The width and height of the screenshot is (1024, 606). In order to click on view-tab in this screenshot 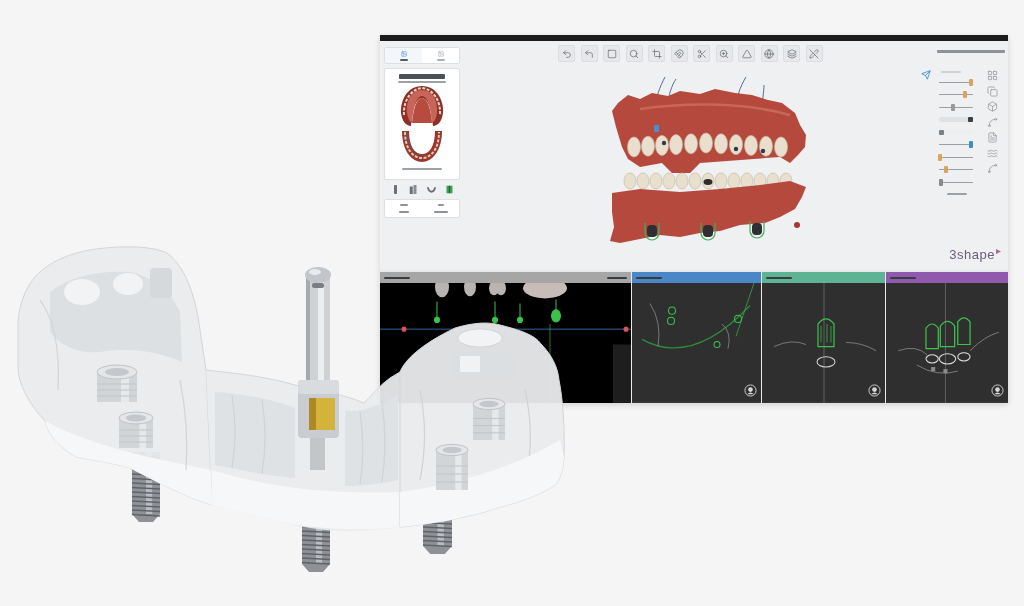, I will do `click(403, 55)`.